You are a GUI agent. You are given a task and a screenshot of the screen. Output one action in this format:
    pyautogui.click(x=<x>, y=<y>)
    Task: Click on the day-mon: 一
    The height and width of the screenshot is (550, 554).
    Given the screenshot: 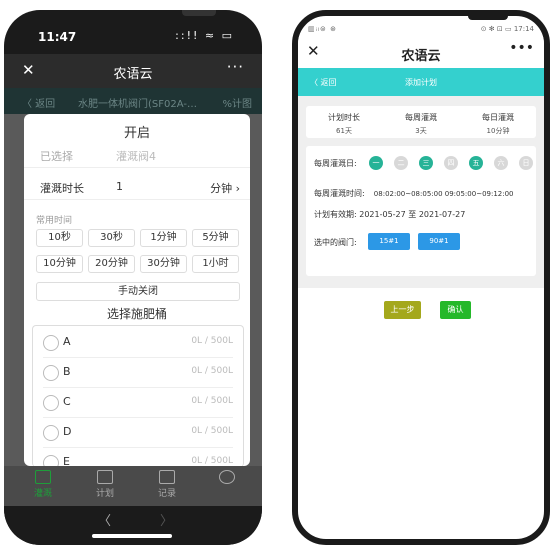 What is the action you would take?
    pyautogui.click(x=376, y=163)
    